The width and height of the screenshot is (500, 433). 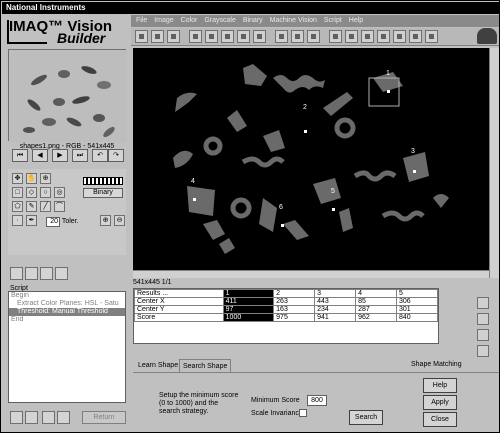 I want to click on table-cell: 411, so click(x=248, y=301).